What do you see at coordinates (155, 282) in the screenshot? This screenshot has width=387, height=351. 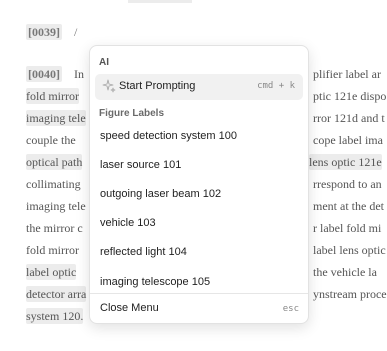 I see `figure-label-item: imaging telescope 105` at bounding box center [155, 282].